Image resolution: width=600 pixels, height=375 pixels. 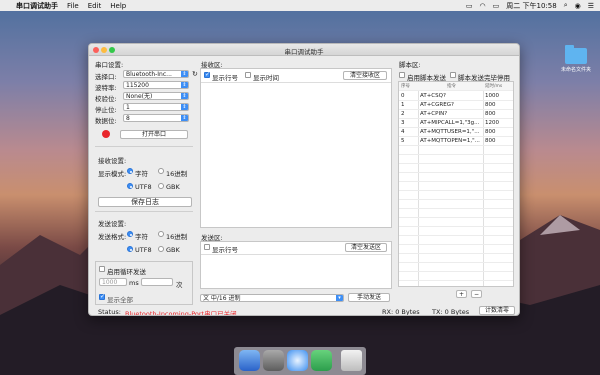 I want to click on send-hex-radio, so click(x=161, y=234).